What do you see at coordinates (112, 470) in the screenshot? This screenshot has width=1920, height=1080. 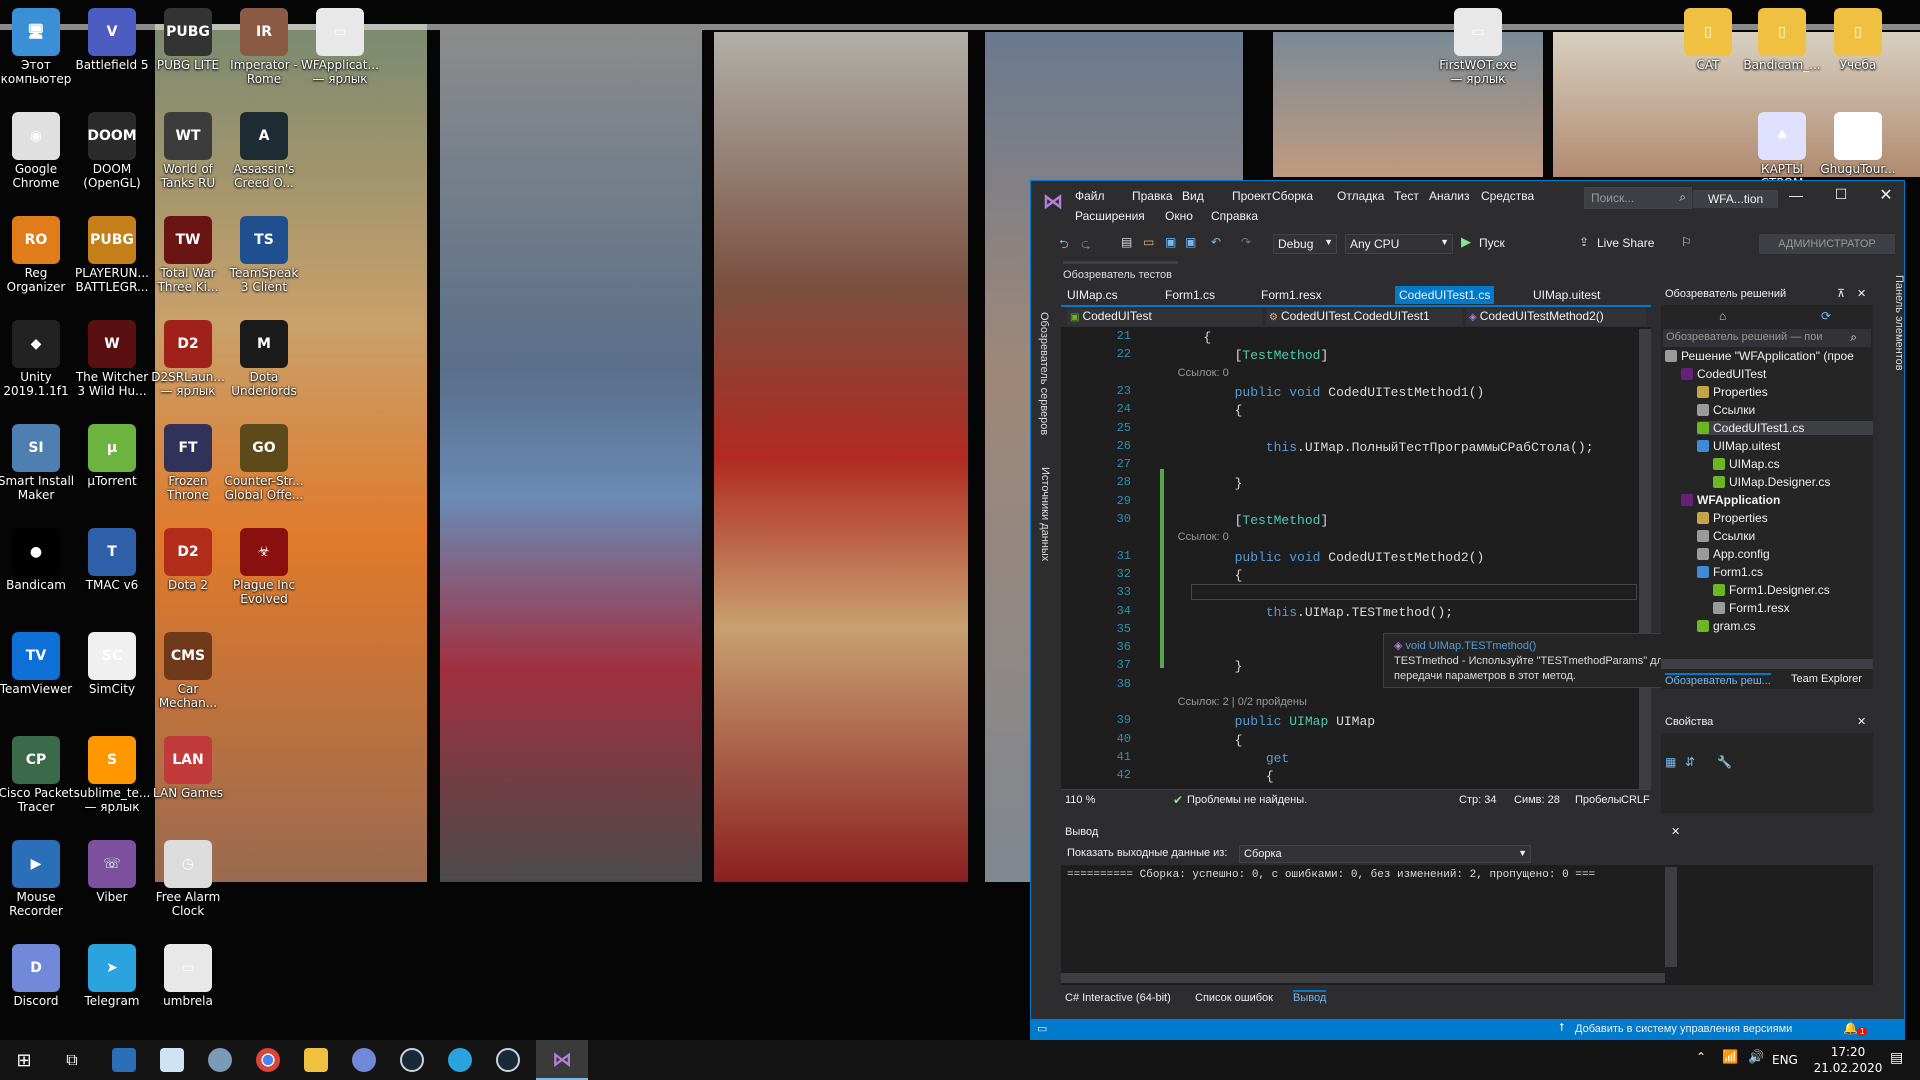 I see `desktop-icon: µ µTorrent` at bounding box center [112, 470].